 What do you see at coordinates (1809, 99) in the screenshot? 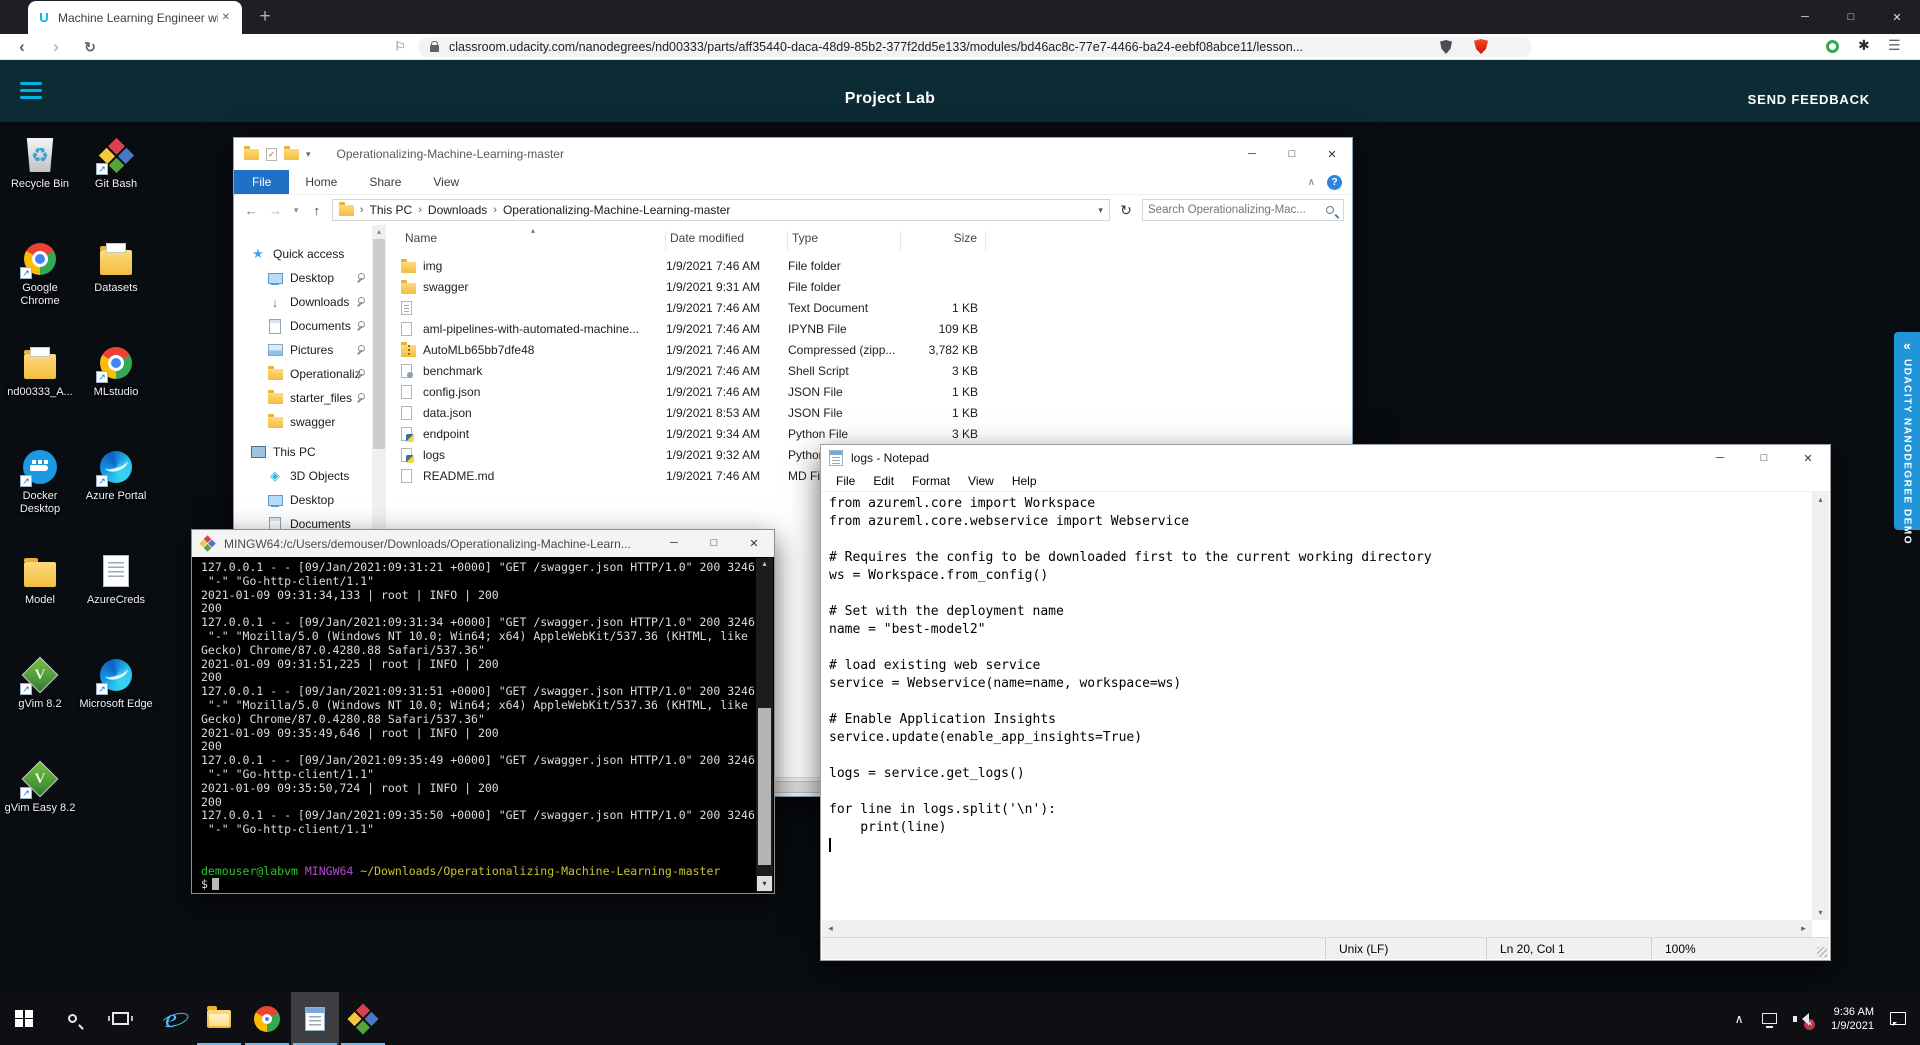
I see `send-feedback-button: SEND FEEDBACK` at bounding box center [1809, 99].